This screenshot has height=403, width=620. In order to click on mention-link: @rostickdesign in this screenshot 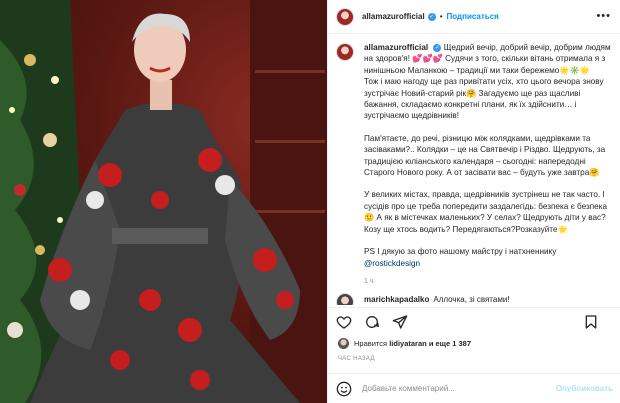, I will do `click(392, 263)`.